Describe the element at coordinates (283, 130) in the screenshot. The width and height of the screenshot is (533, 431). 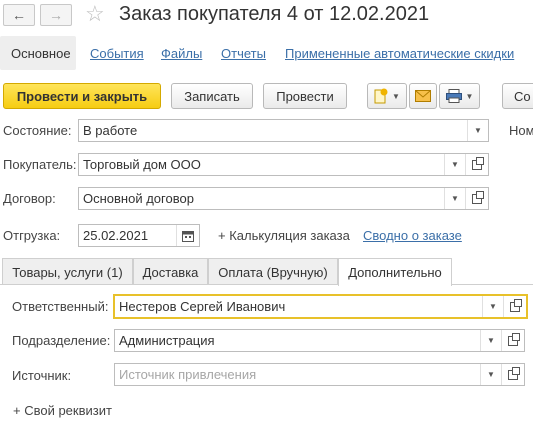
I see `state-select: В работе ▼` at that location.